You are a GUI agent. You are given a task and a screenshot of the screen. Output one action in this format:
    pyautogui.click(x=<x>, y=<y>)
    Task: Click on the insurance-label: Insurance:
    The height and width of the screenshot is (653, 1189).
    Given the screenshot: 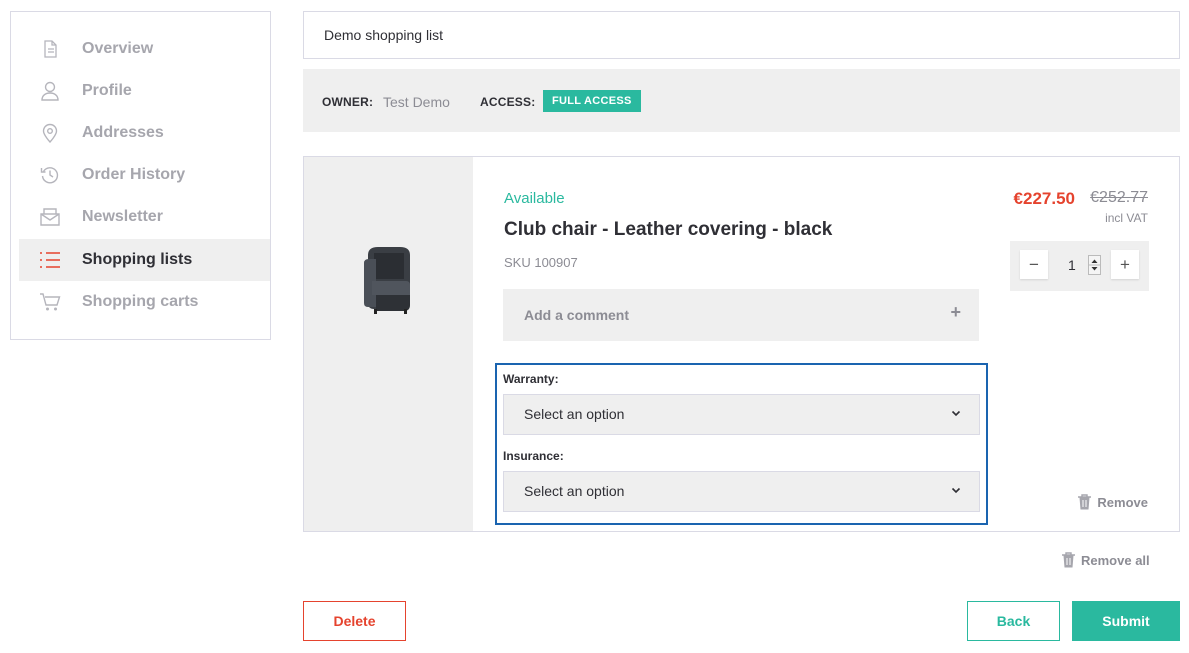 What is the action you would take?
    pyautogui.click(x=533, y=456)
    